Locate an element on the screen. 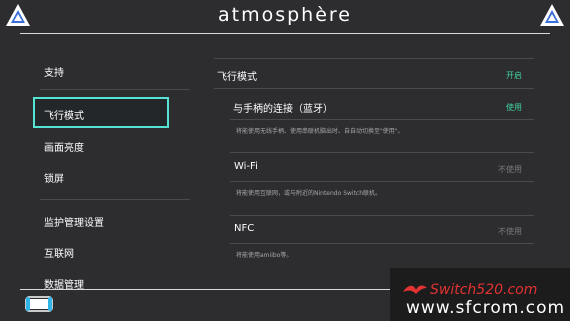  switch-console-icon is located at coordinates (39, 304).